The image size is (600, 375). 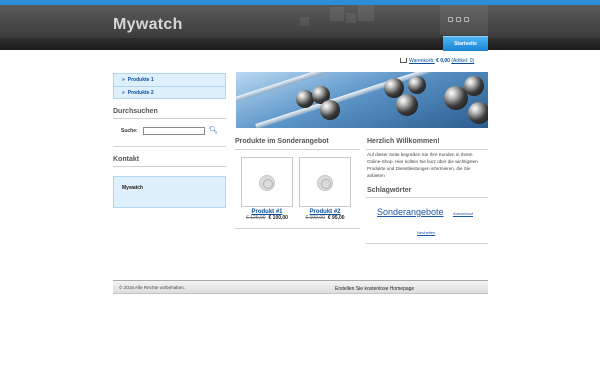 What do you see at coordinates (462, 61) in the screenshot?
I see `cart-item-count: (Artikel: 0)` at bounding box center [462, 61].